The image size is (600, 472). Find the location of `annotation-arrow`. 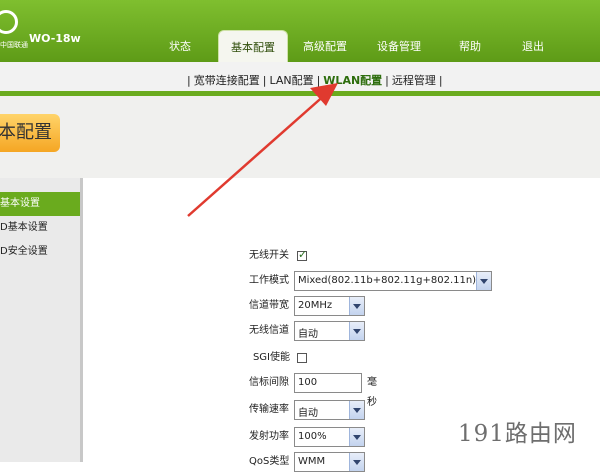

annotation-arrow is located at coordinates (262, 150).